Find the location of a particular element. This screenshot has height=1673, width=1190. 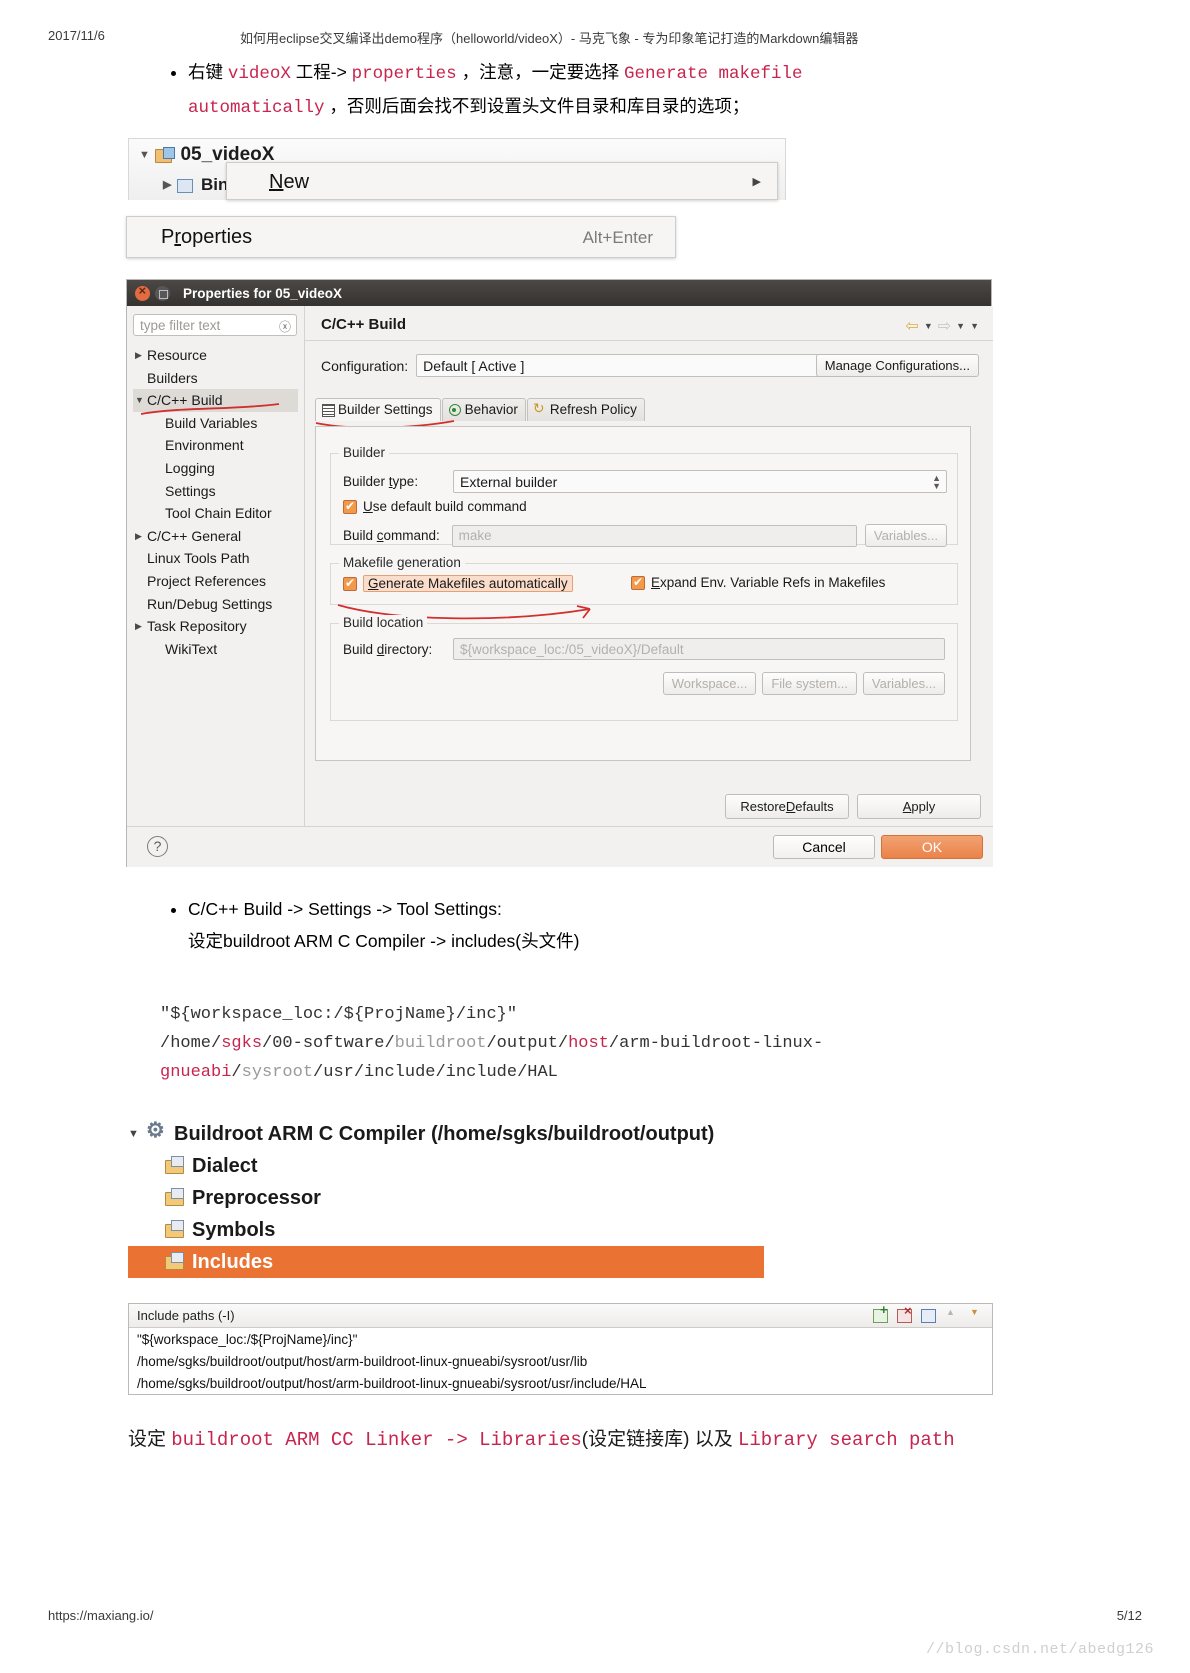

tree-item-task-repository: ▶ Task Repository is located at coordinates (215, 626).